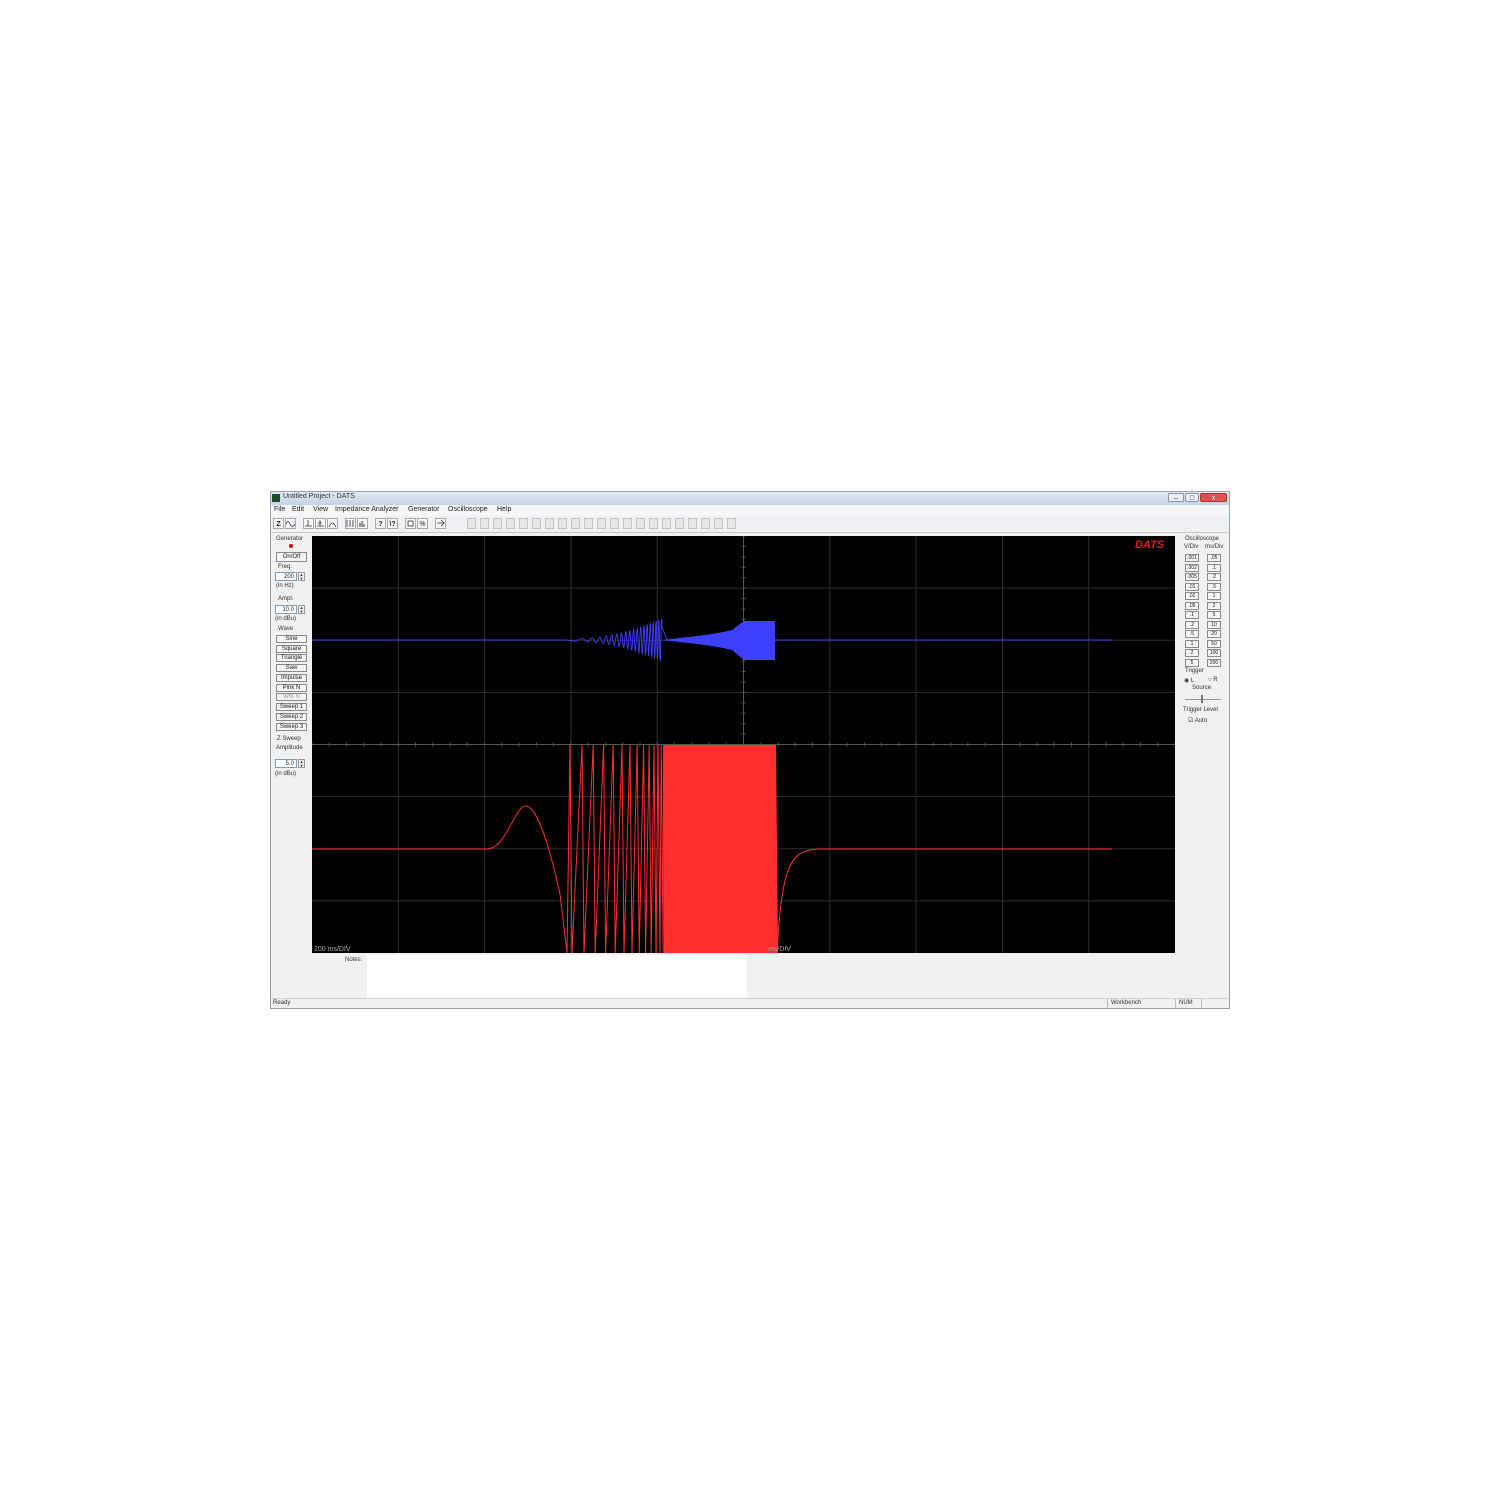  I want to click on probe-alt-icon, so click(320, 523).